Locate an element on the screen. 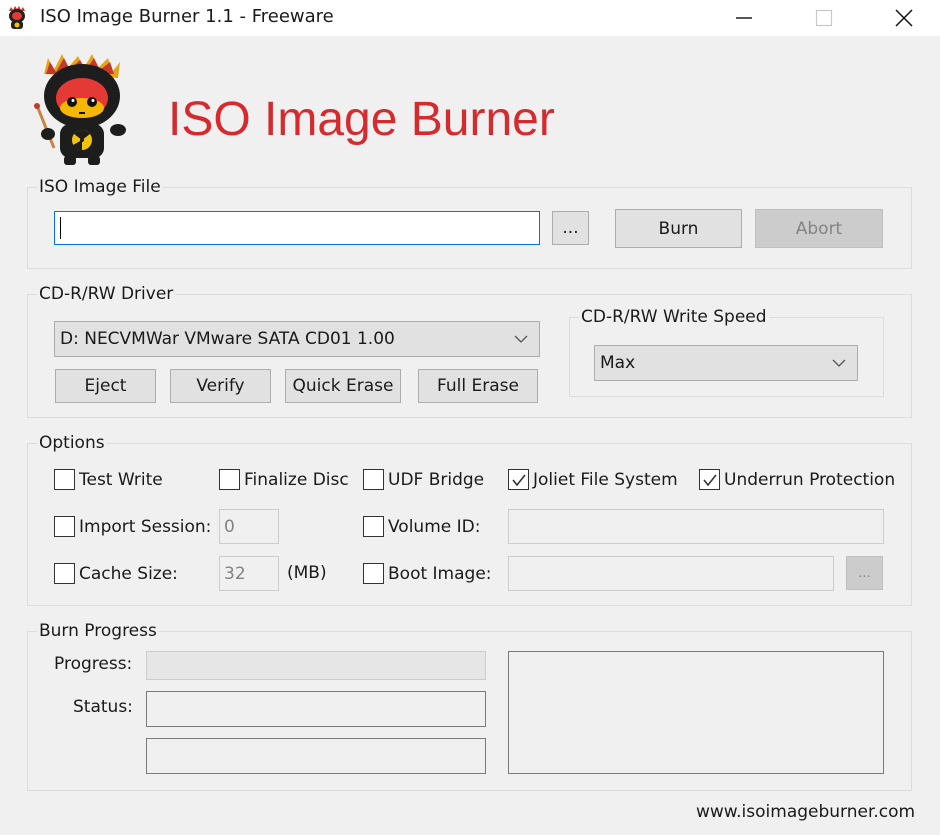 The width and height of the screenshot is (940, 835). maximize-icon is located at coordinates (824, 18).